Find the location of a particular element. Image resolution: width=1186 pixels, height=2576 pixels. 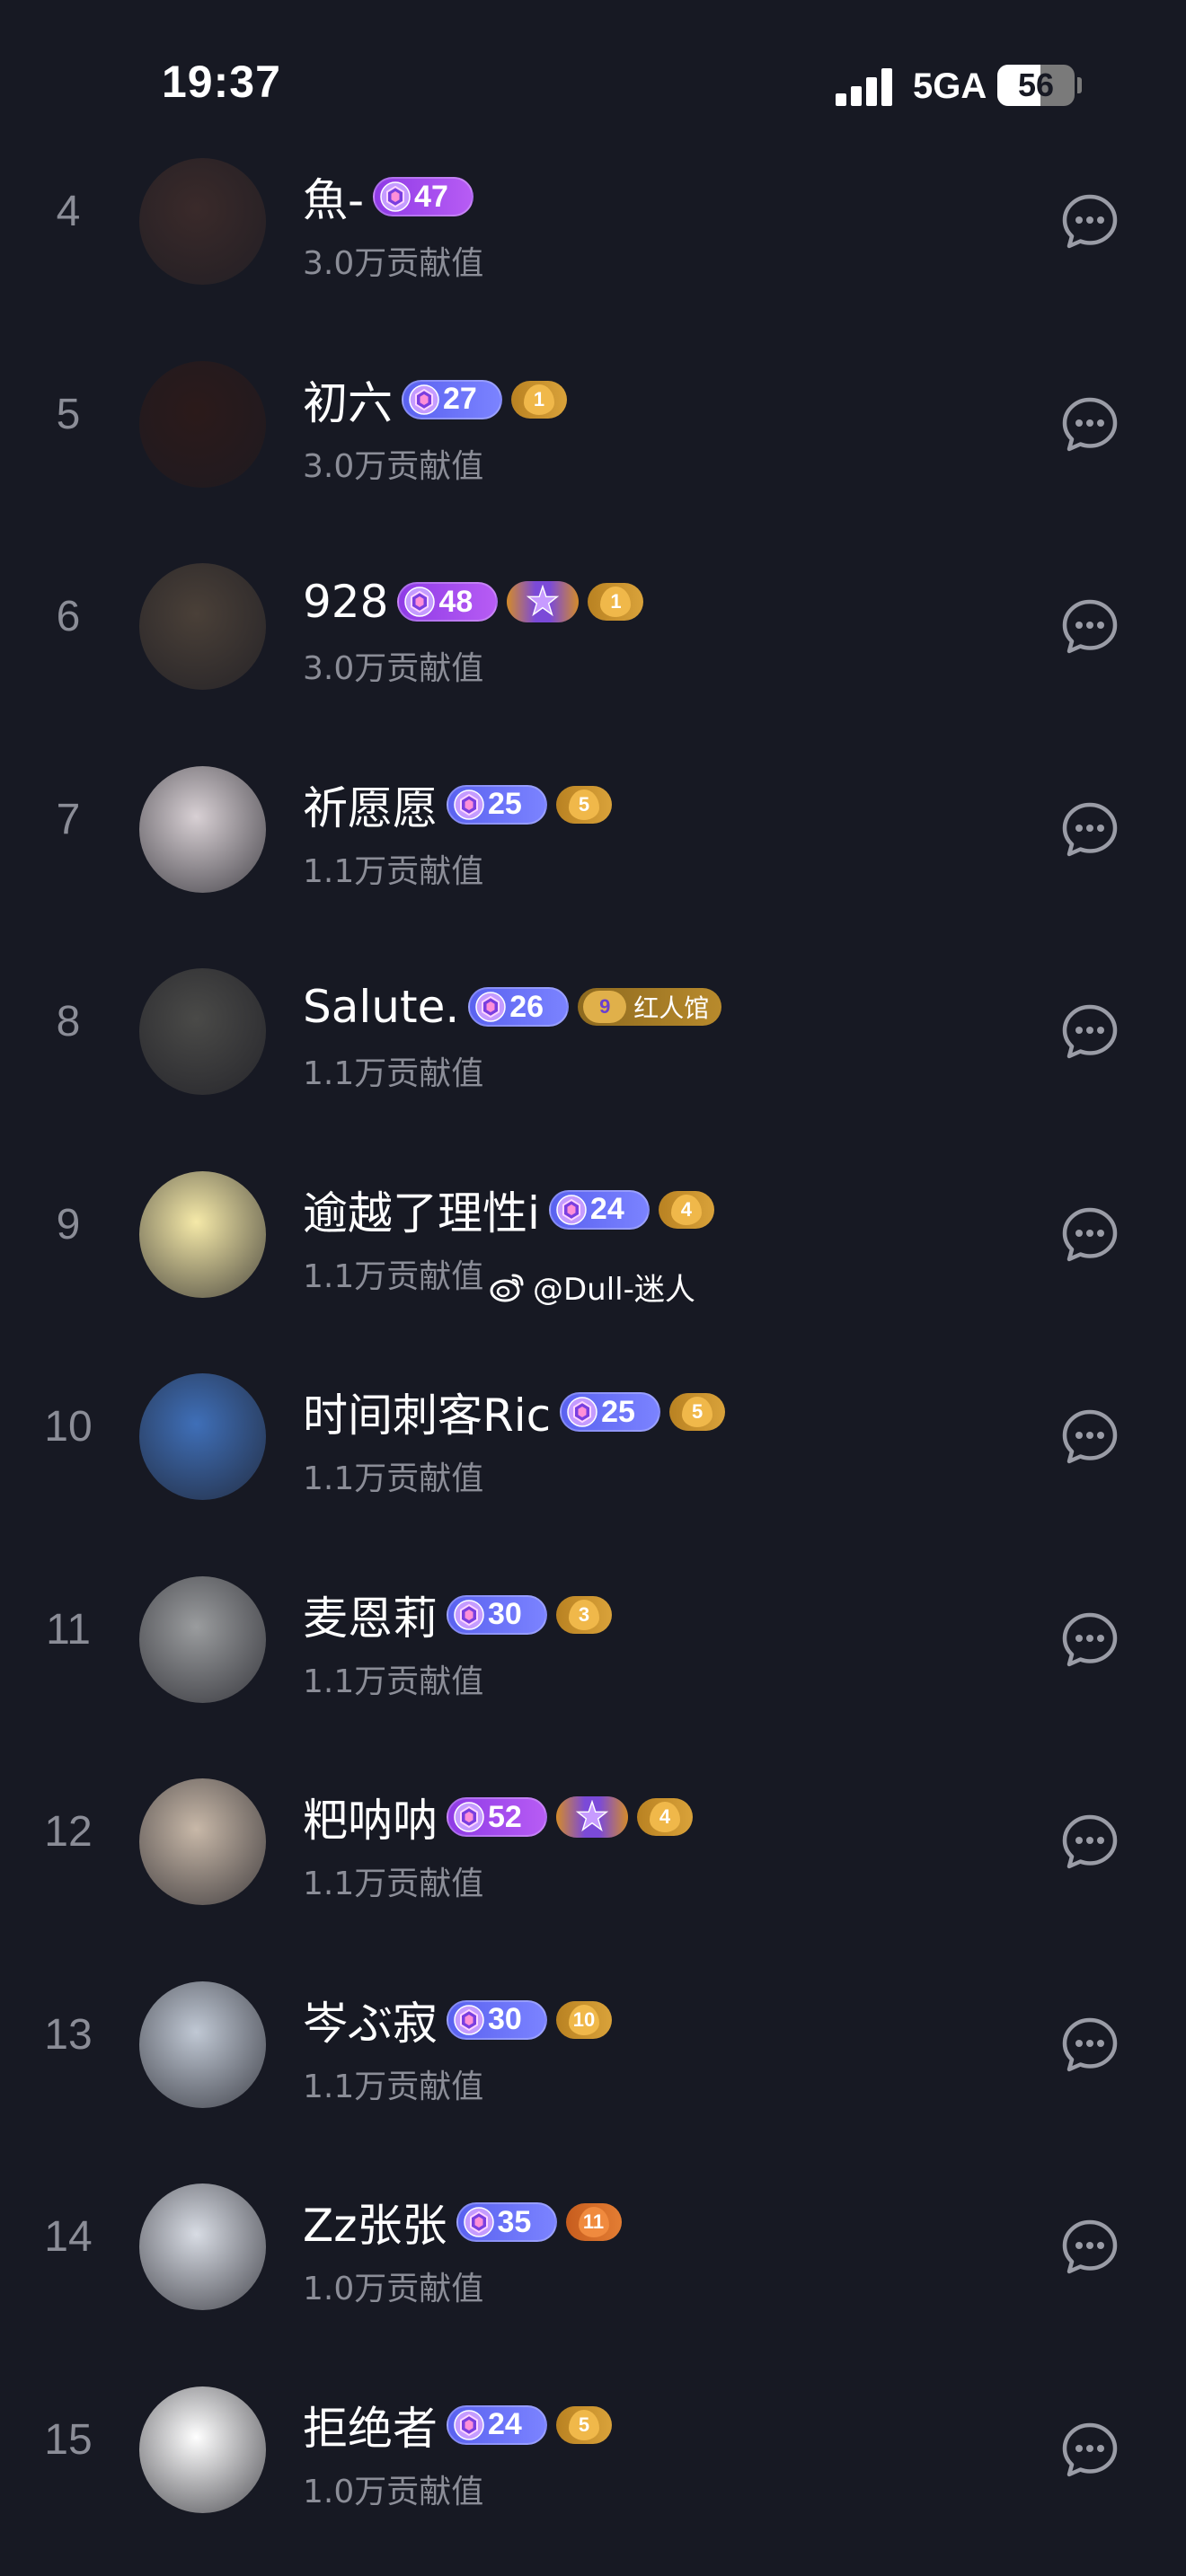

rank-number: 10 is located at coordinates (68, 1427).